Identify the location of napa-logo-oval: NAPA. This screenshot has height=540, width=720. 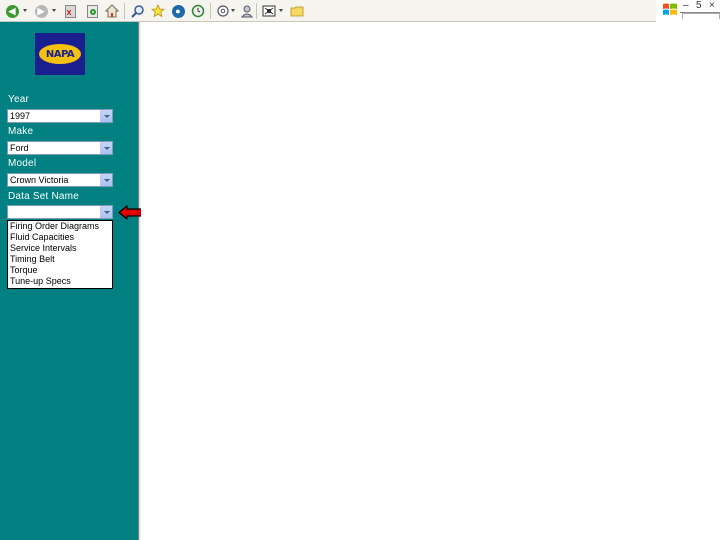
(60, 54).